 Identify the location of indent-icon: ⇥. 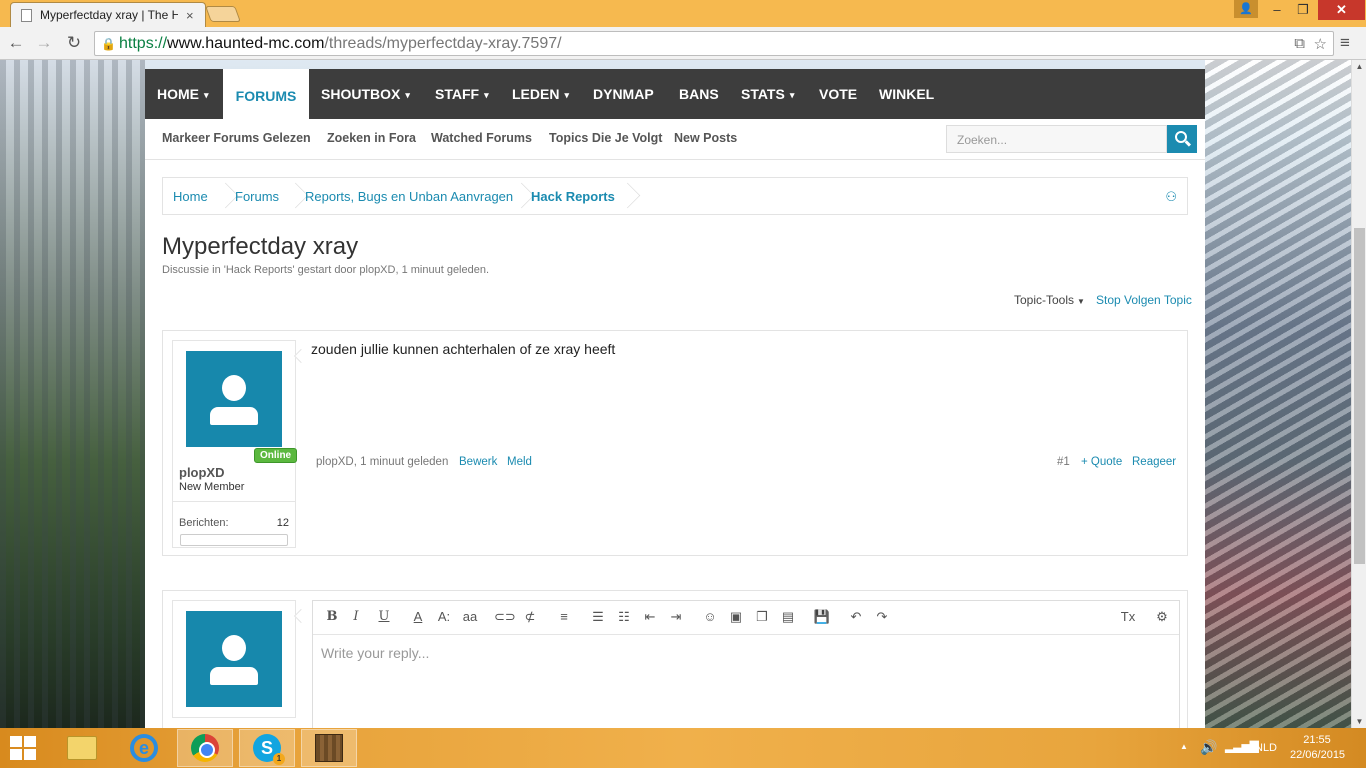
(676, 617).